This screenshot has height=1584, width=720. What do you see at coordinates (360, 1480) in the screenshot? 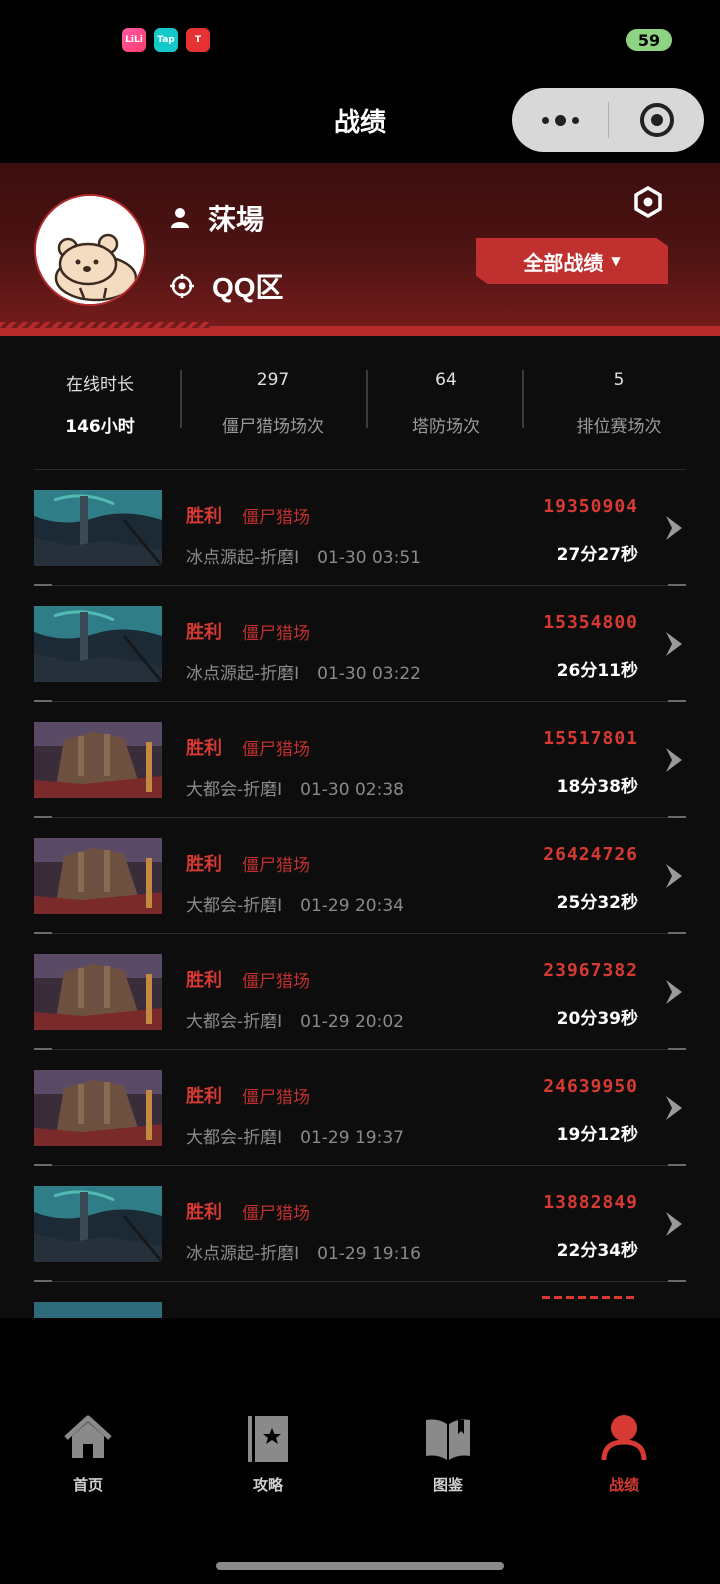
I see `bottom-tab-bar: 首页 攻略 图鉴 战绩` at bounding box center [360, 1480].